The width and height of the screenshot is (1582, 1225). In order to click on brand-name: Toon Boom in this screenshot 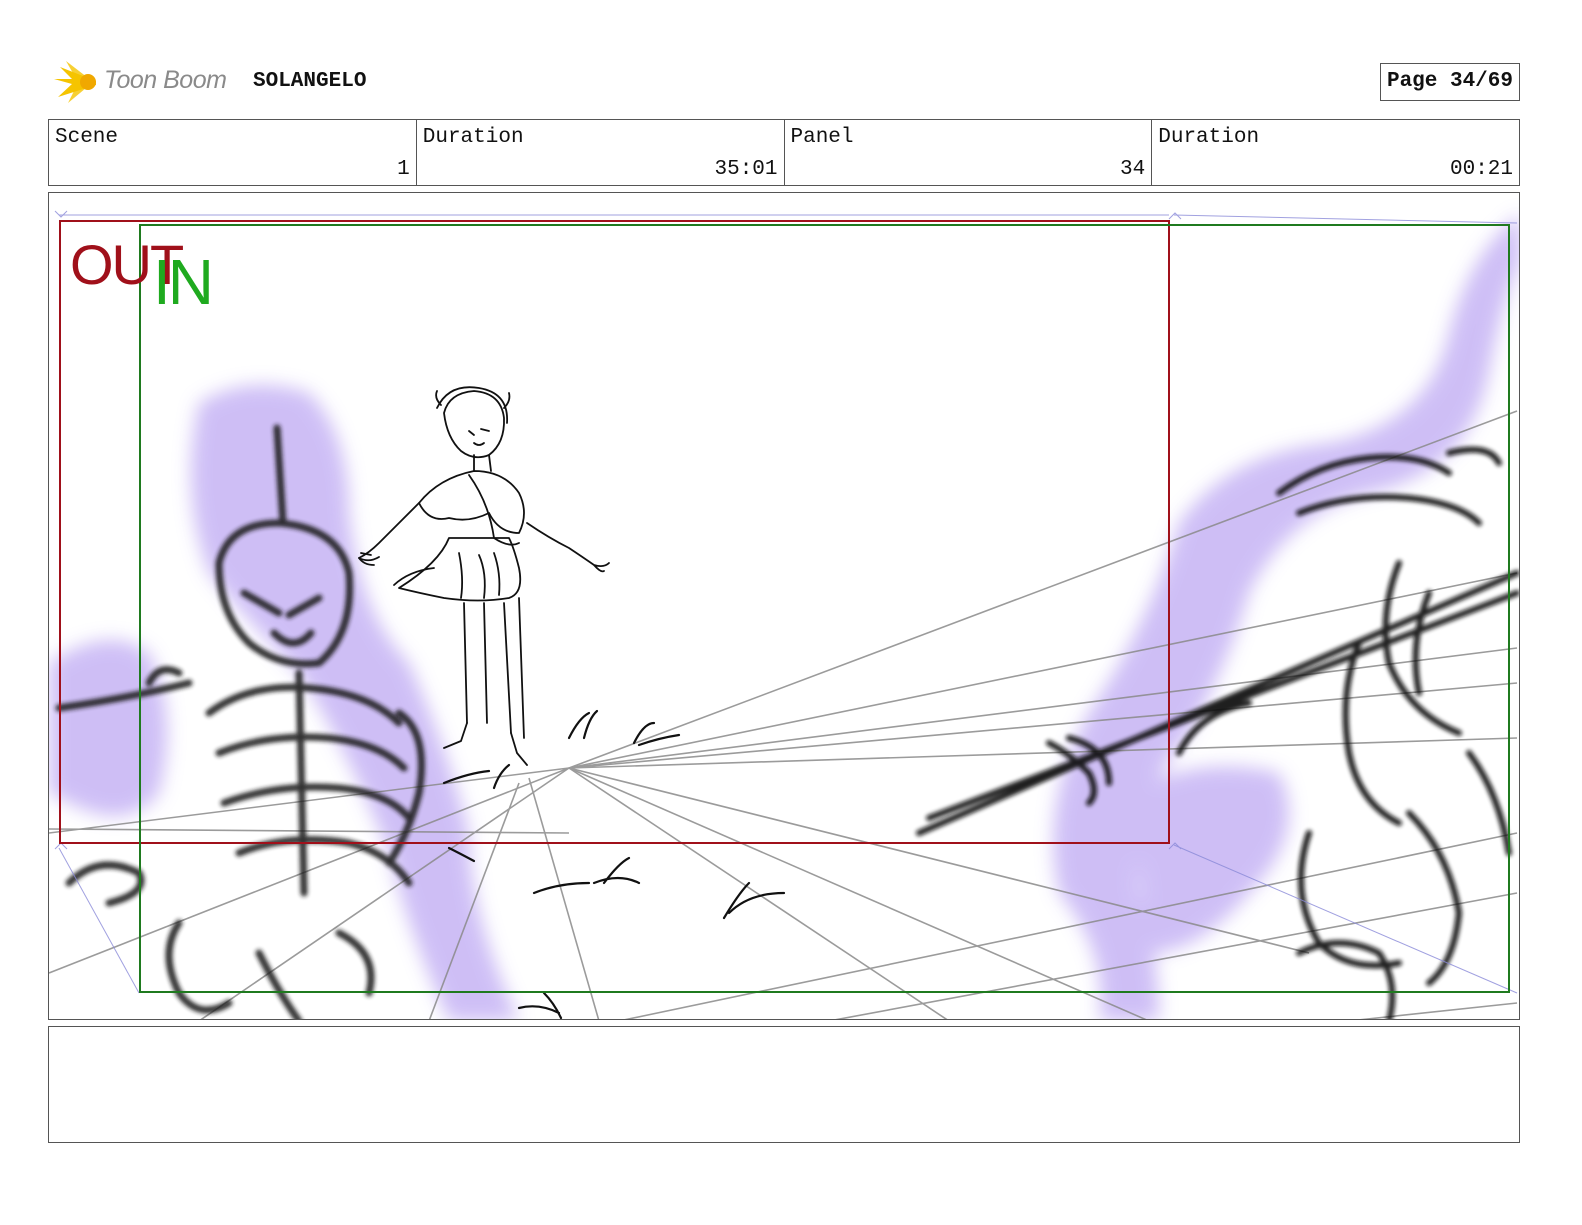, I will do `click(165, 80)`.